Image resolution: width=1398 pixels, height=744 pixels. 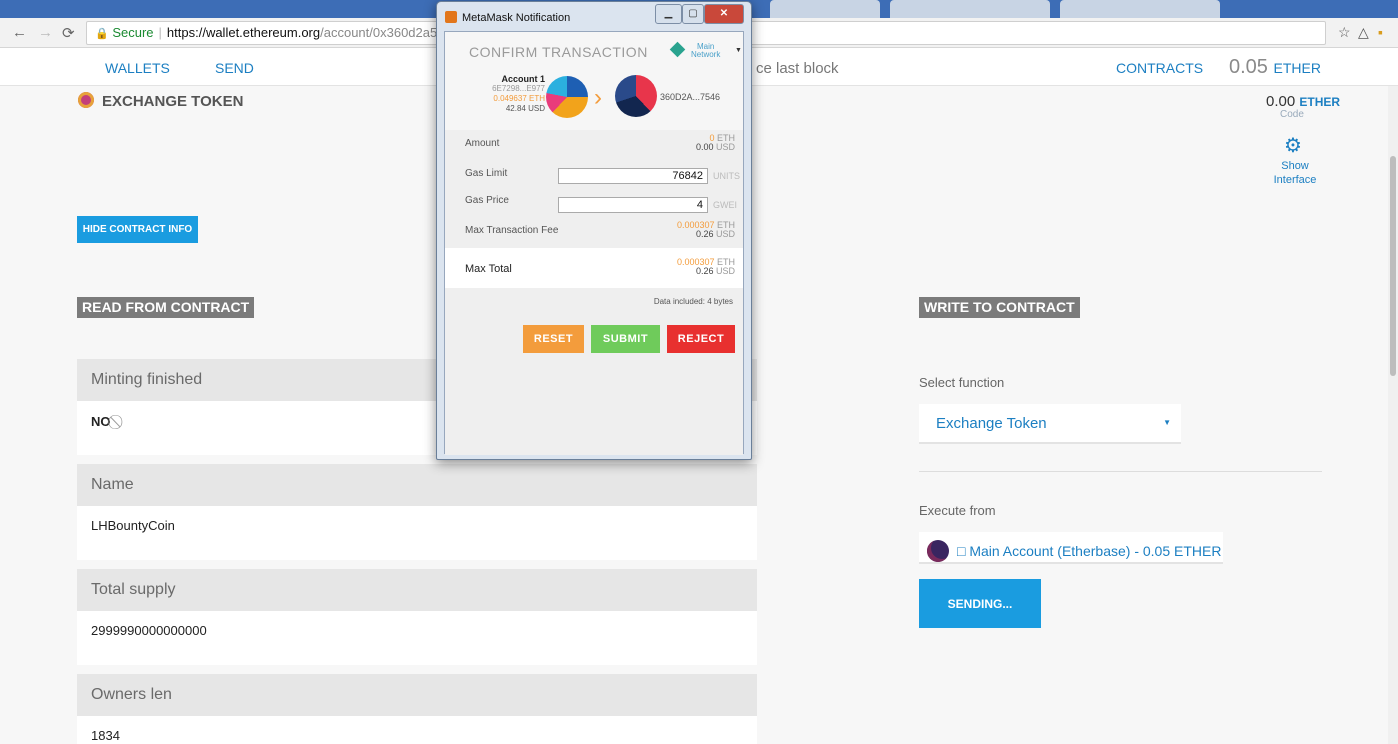 I want to click on gas-price-row: Gas Price 4 GWEI, so click(x=594, y=201).